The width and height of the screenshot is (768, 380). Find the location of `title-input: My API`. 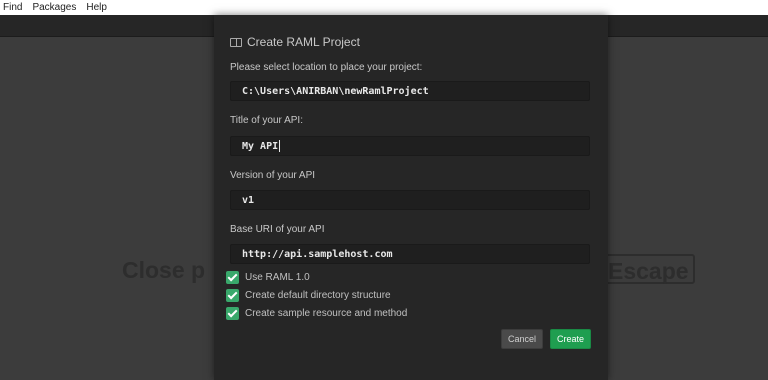

title-input: My API is located at coordinates (410, 146).